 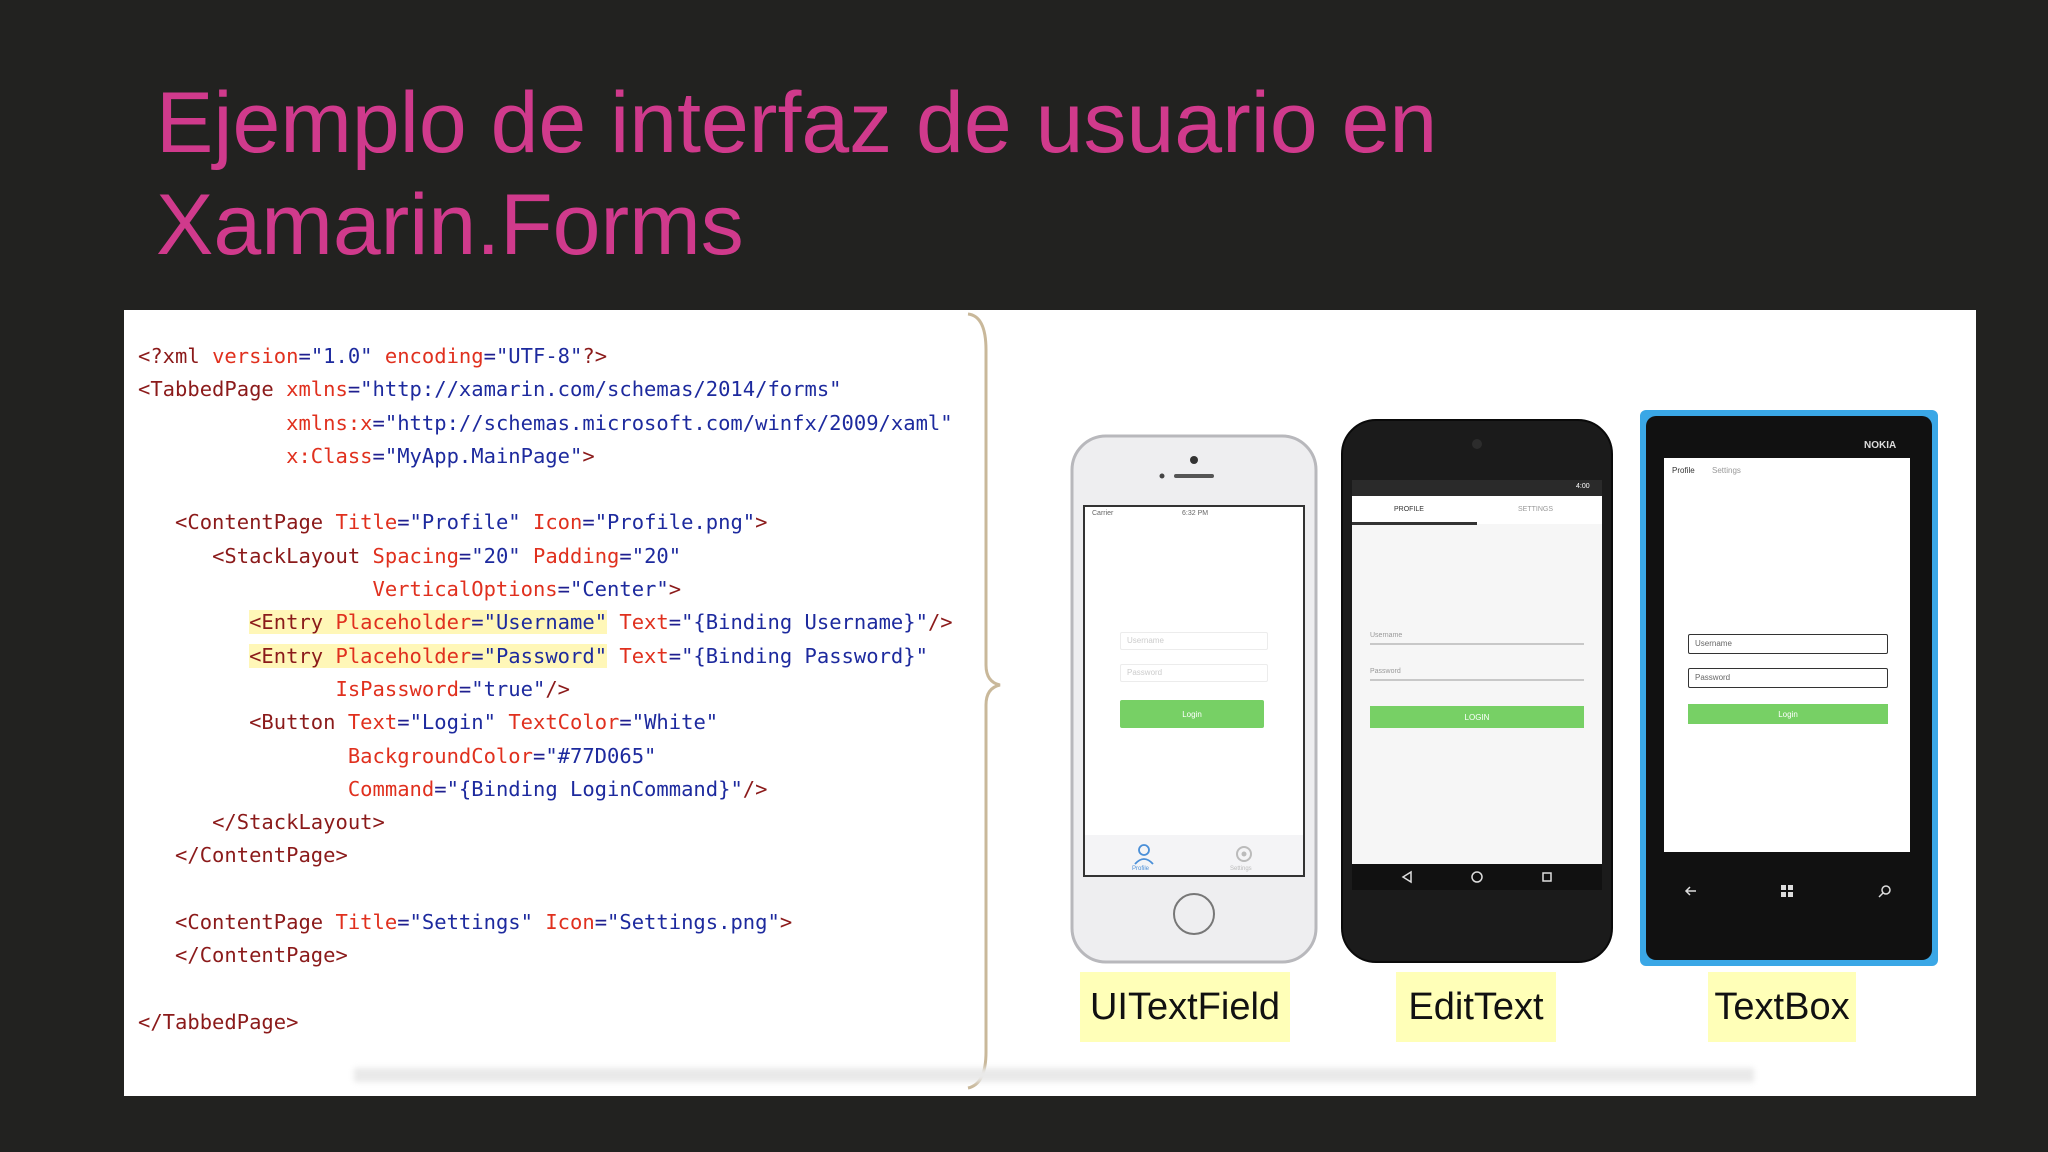 I want to click on android-login-label: LOGIN, so click(x=1477, y=717).